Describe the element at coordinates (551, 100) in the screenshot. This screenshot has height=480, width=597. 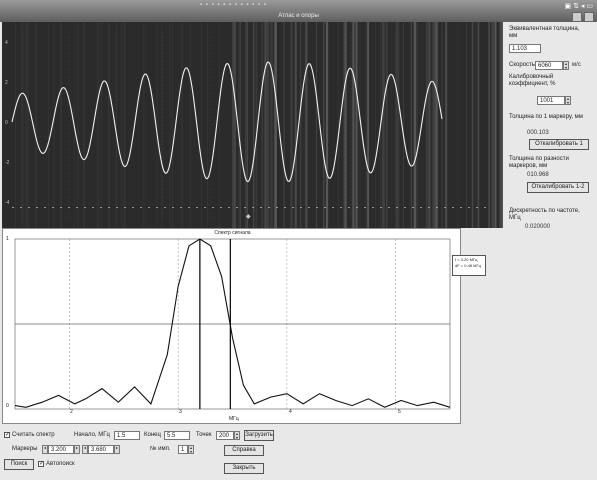
I see `calibration-field: 1001` at that location.